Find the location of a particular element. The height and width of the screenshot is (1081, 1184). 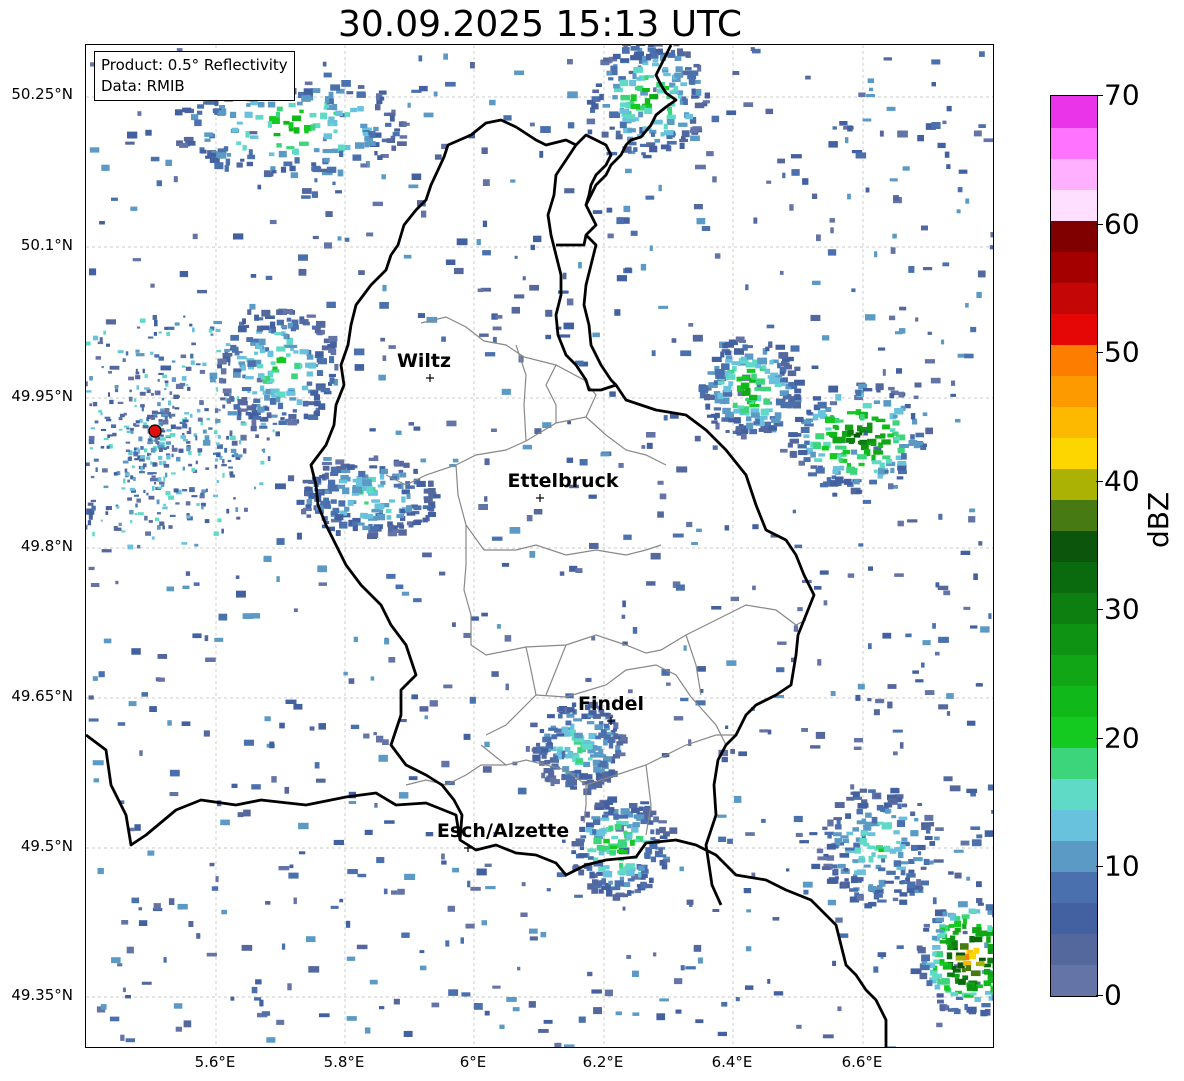

lat-tick-label: 50.25°N is located at coordinates (42, 94).